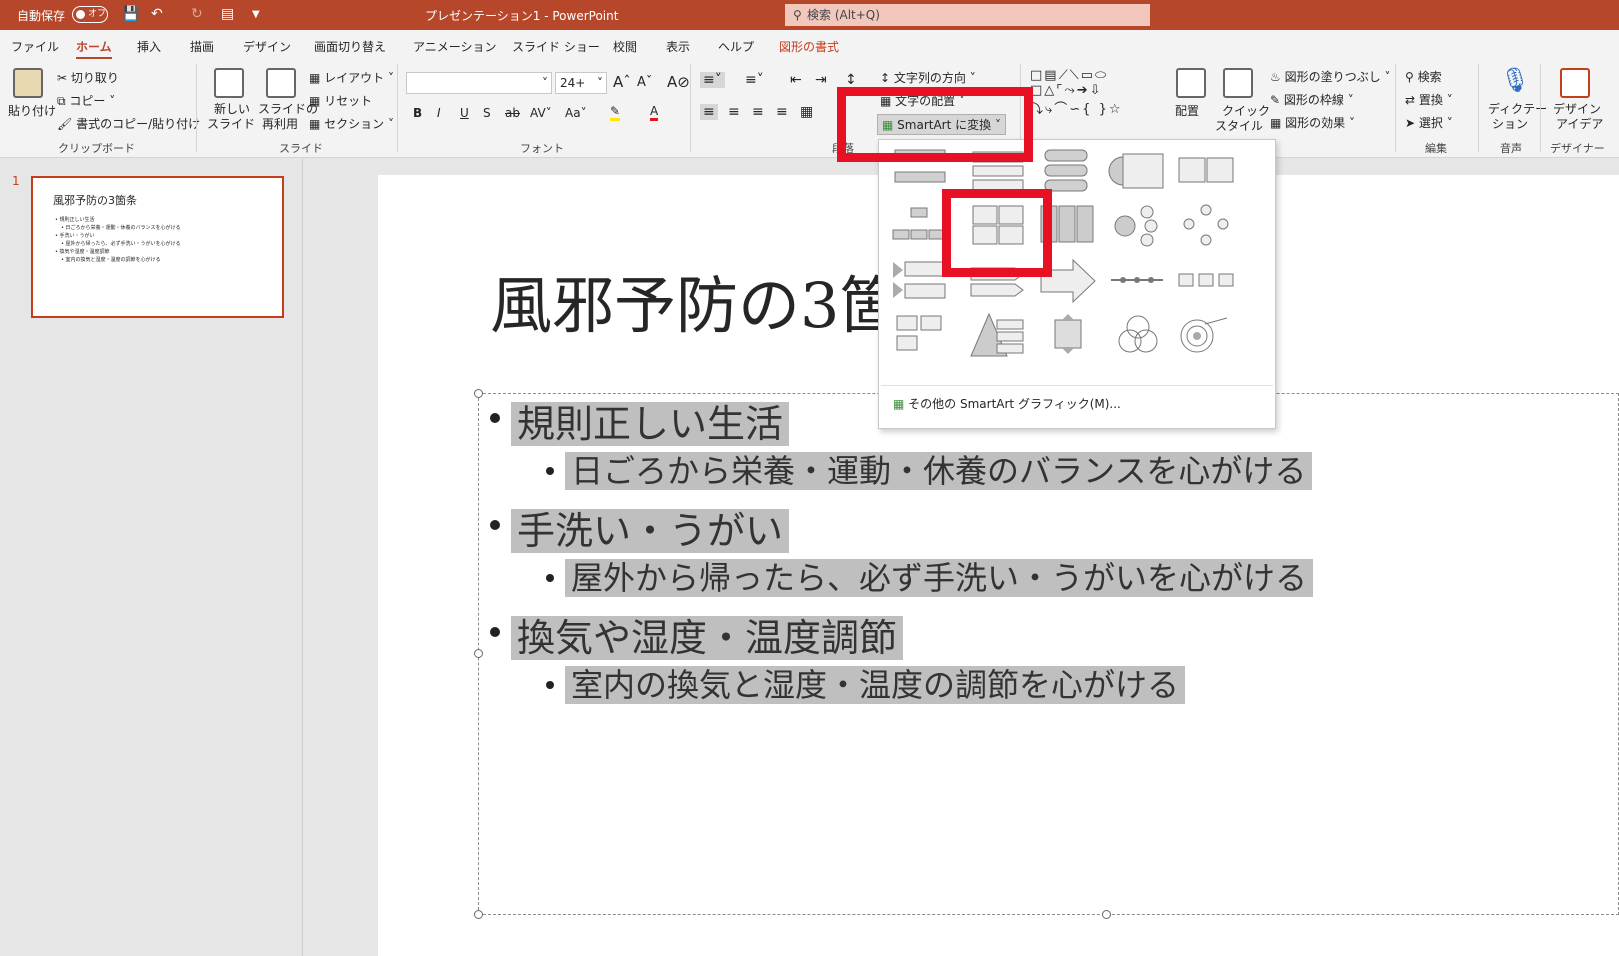 The height and width of the screenshot is (956, 1619). Describe the element at coordinates (754, 80) in the screenshot. I see `numbering-icon: ≡˅` at that location.